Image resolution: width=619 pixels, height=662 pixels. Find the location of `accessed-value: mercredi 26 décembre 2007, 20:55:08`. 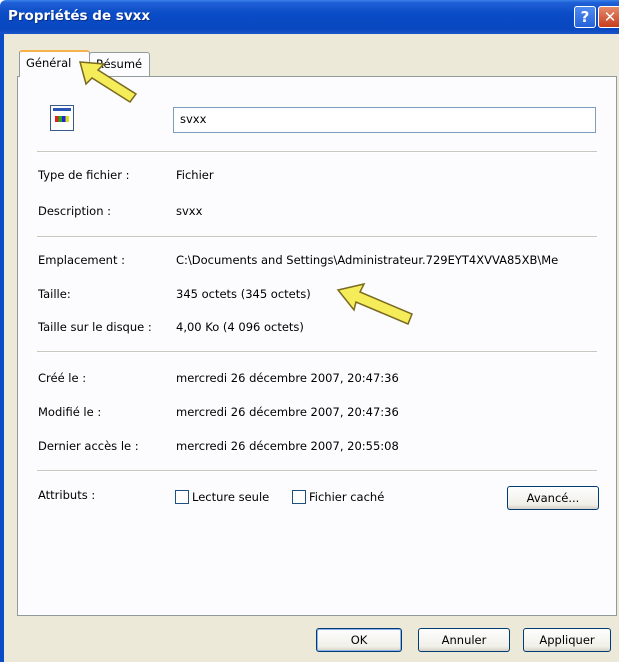

accessed-value: mercredi 26 décembre 2007, 20:55:08 is located at coordinates (287, 446).